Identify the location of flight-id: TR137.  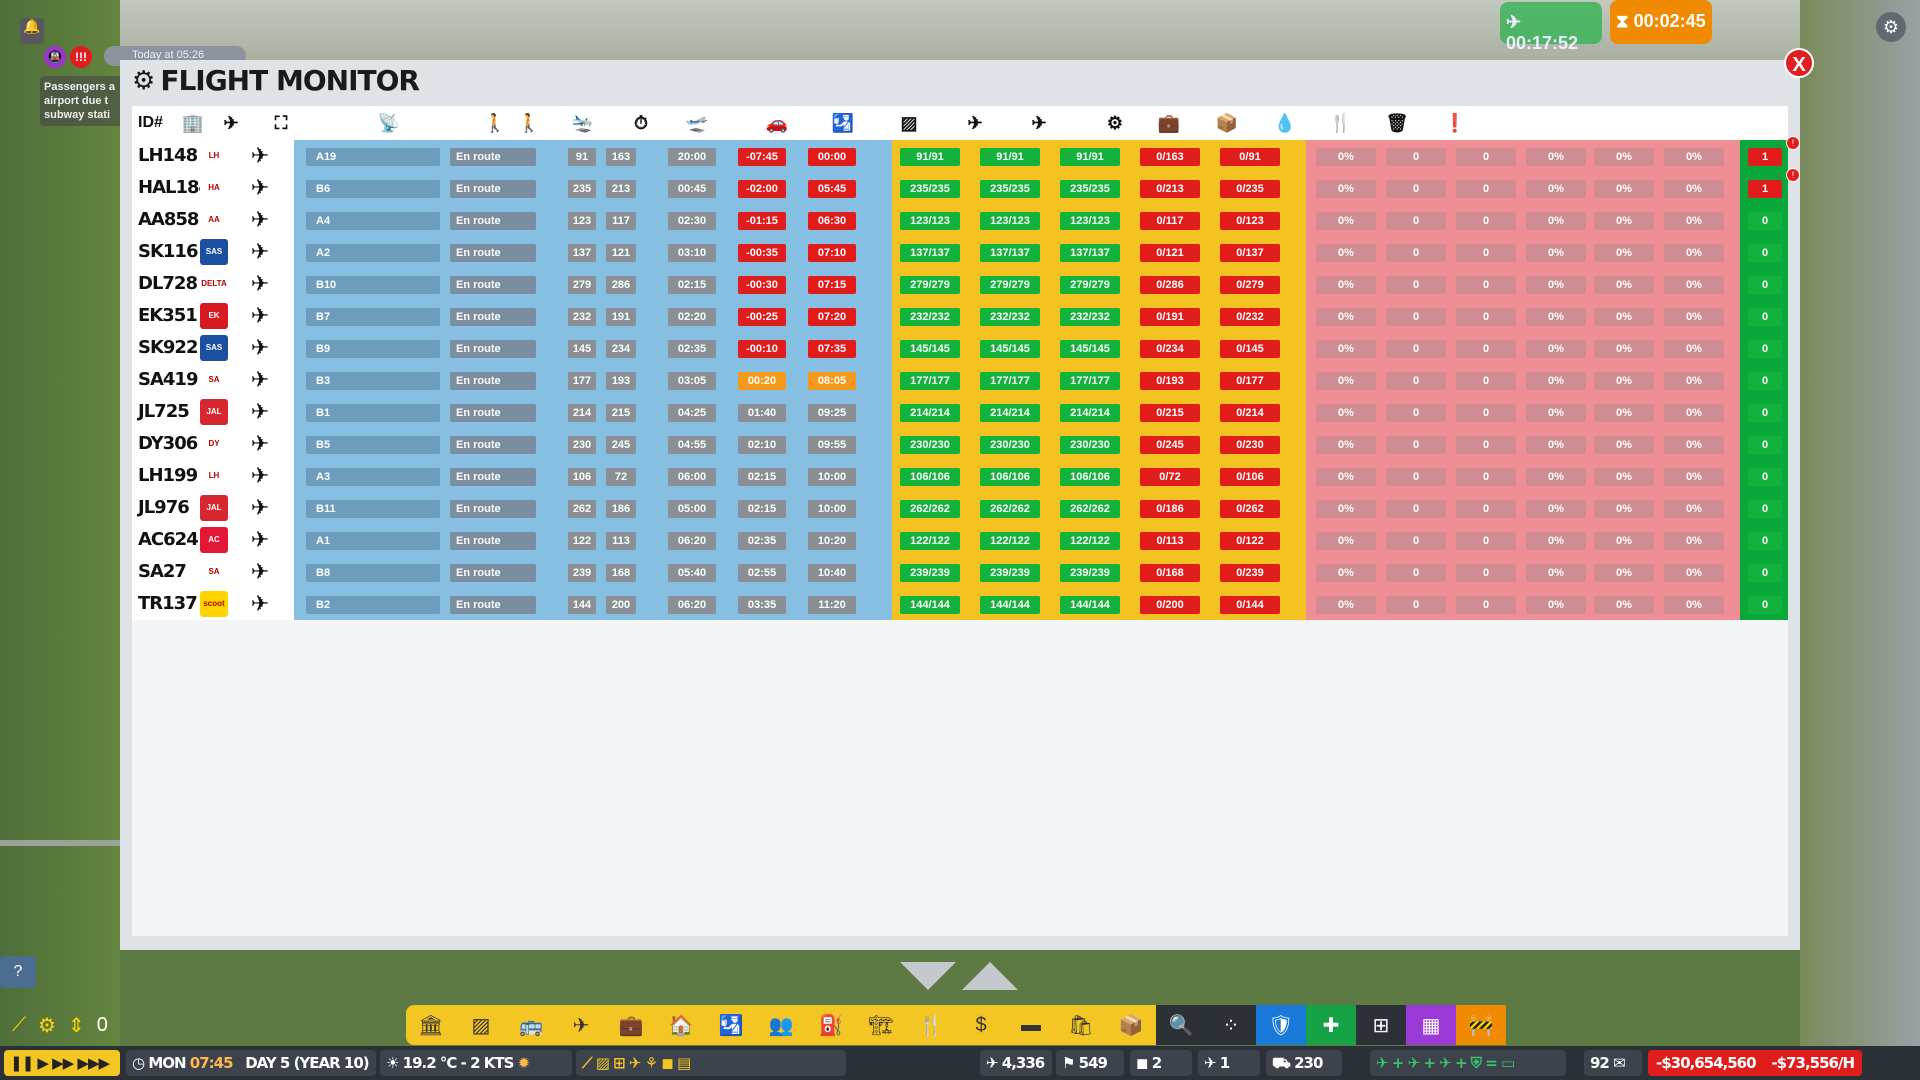
(168, 604).